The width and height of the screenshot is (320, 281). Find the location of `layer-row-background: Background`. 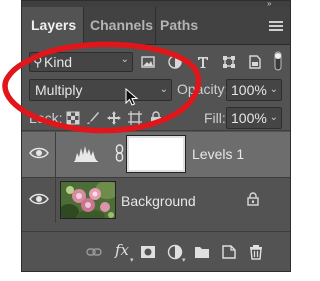

layer-row-background: Background is located at coordinates (156, 200).